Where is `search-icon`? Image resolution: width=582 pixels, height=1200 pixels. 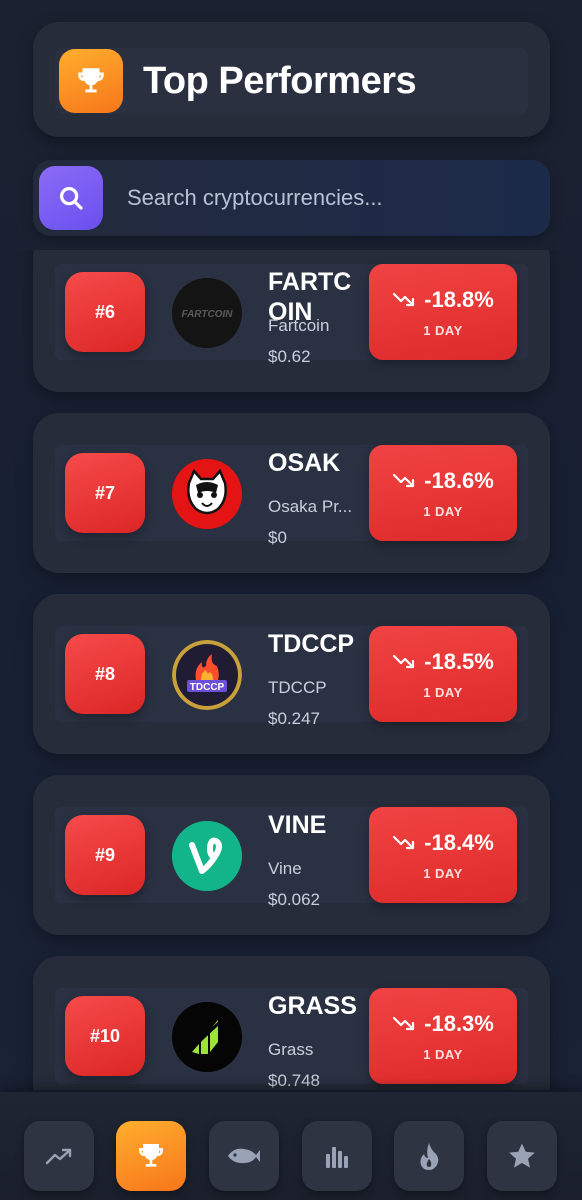 search-icon is located at coordinates (71, 198).